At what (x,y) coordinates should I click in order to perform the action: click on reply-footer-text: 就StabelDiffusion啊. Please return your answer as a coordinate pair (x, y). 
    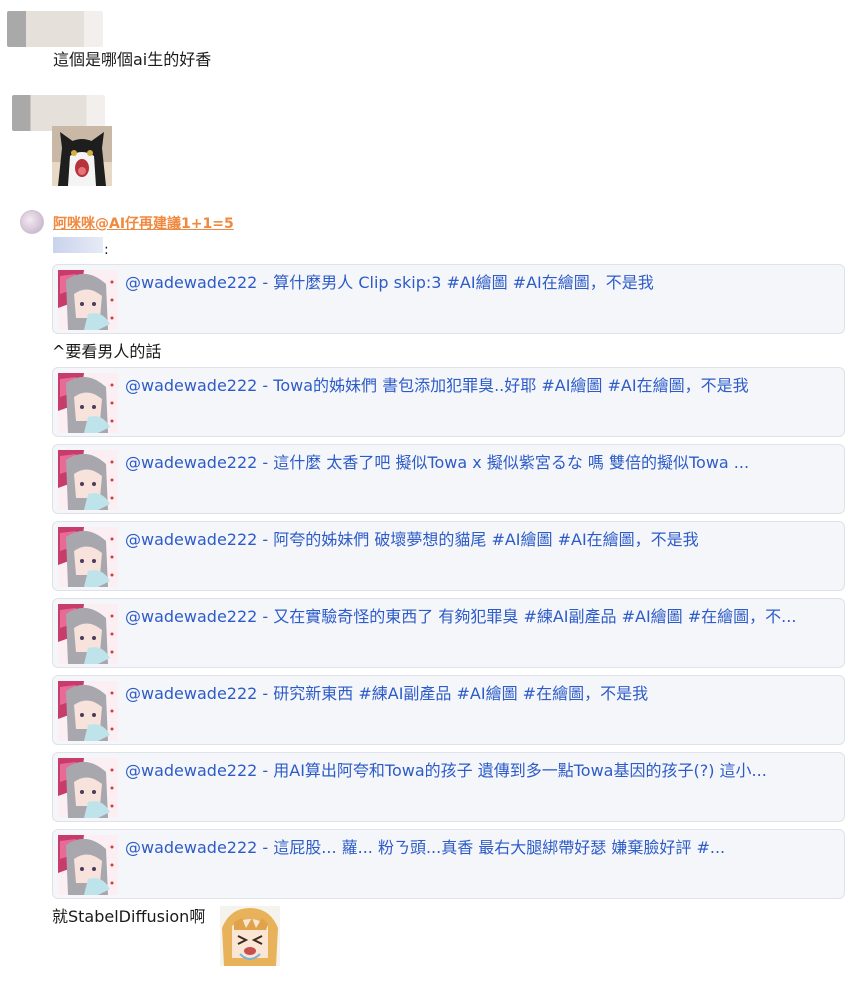
    Looking at the image, I should click on (129, 916).